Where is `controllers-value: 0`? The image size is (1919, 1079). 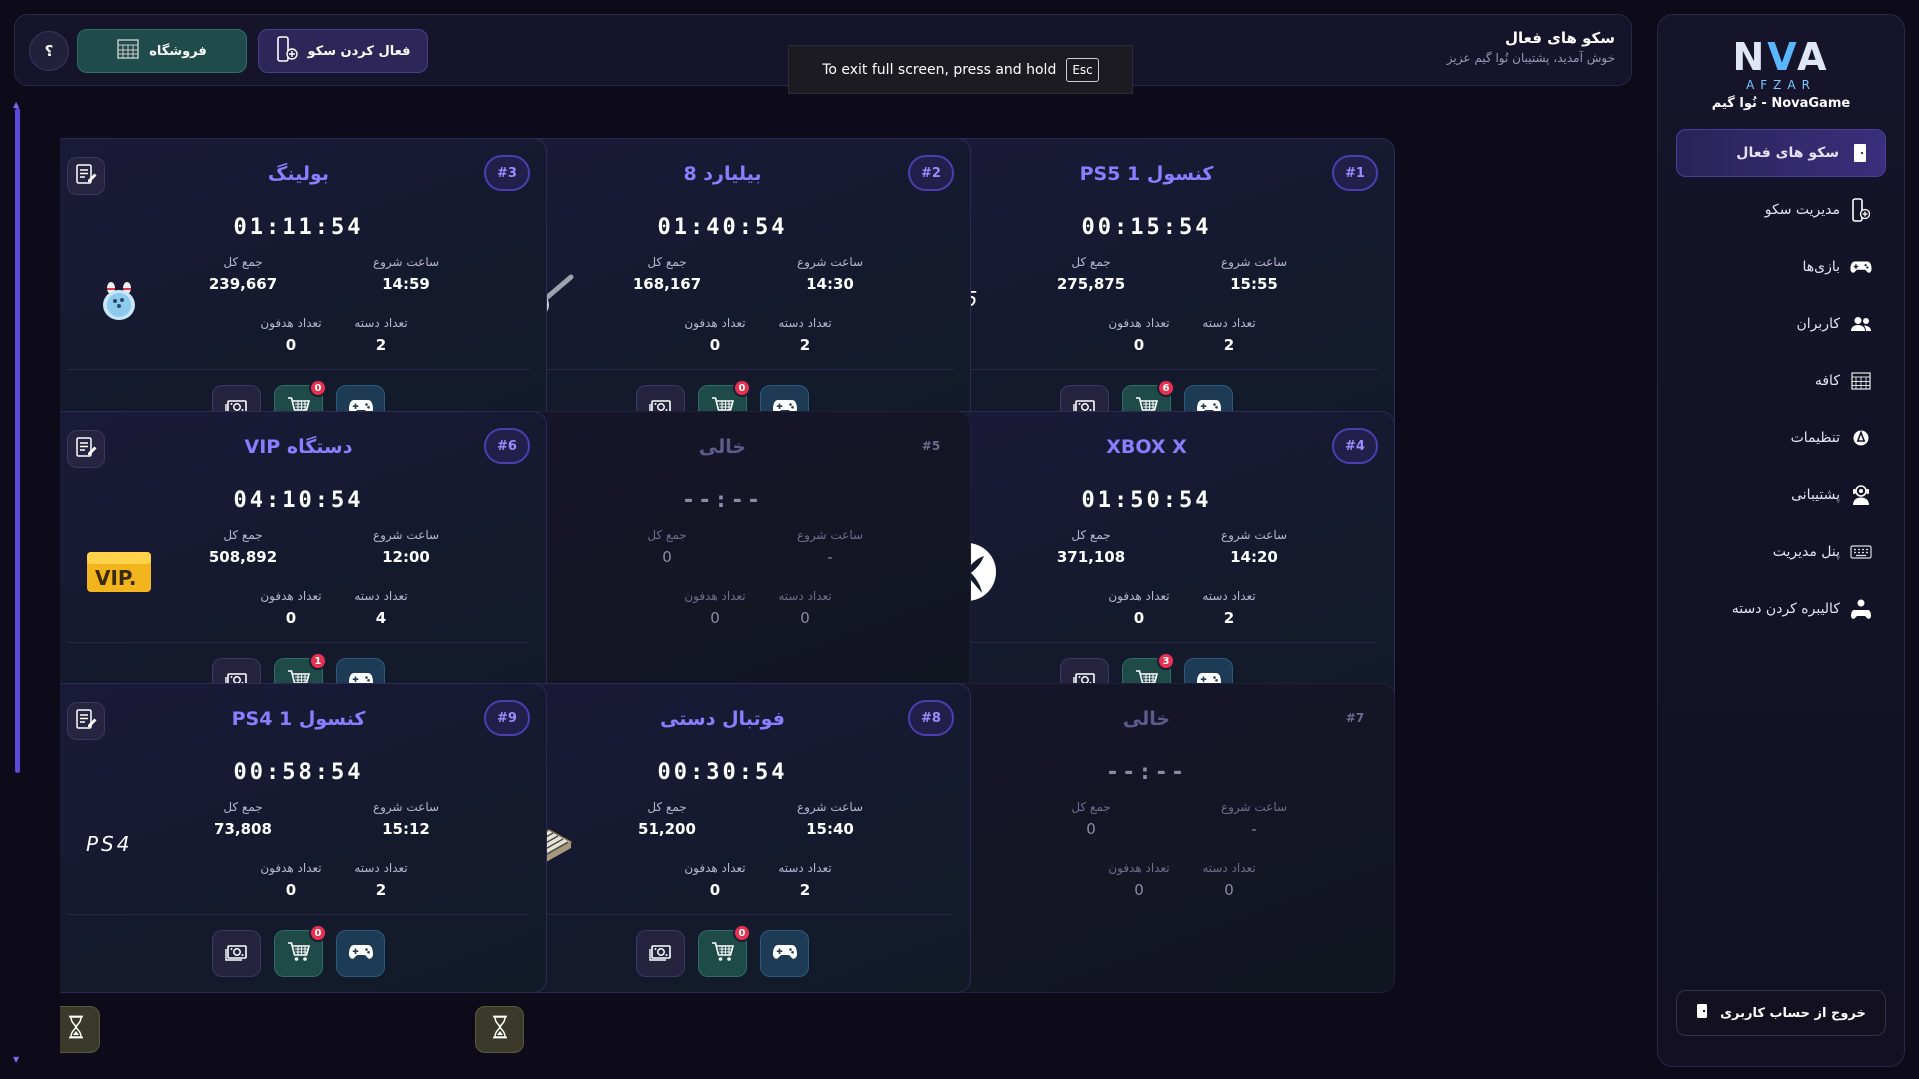 controllers-value: 0 is located at coordinates (1229, 890).